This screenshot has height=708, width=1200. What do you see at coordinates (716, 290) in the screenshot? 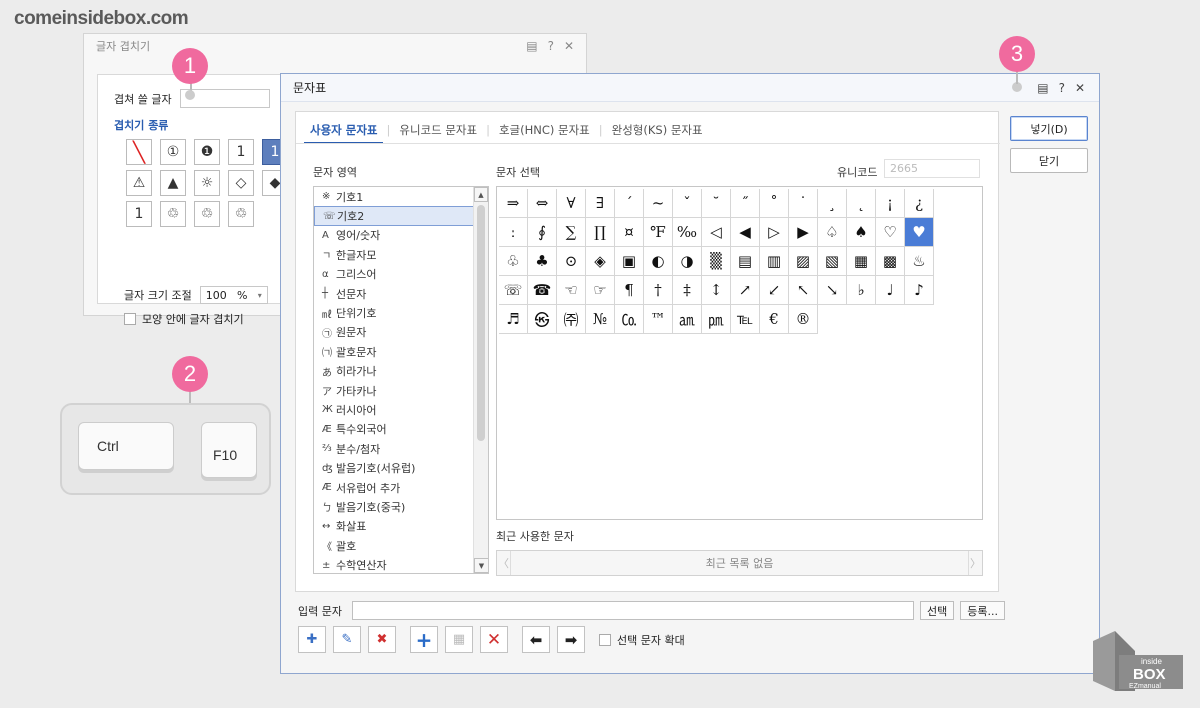
I see `char-cell: ↕` at bounding box center [716, 290].